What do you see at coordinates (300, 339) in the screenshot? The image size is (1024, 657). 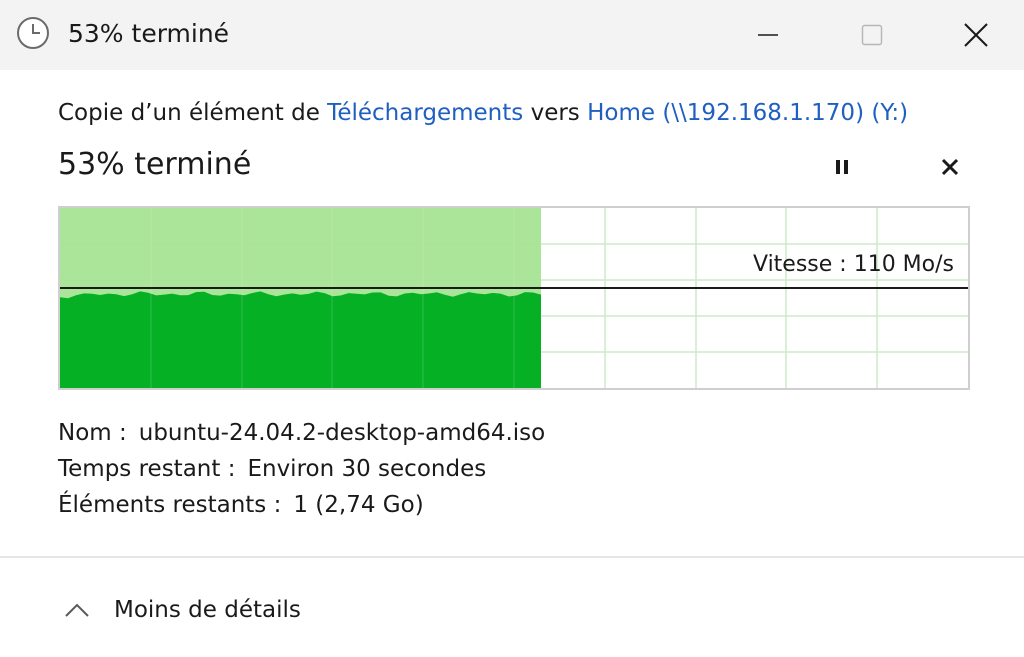 I see `graph-speed-area` at bounding box center [300, 339].